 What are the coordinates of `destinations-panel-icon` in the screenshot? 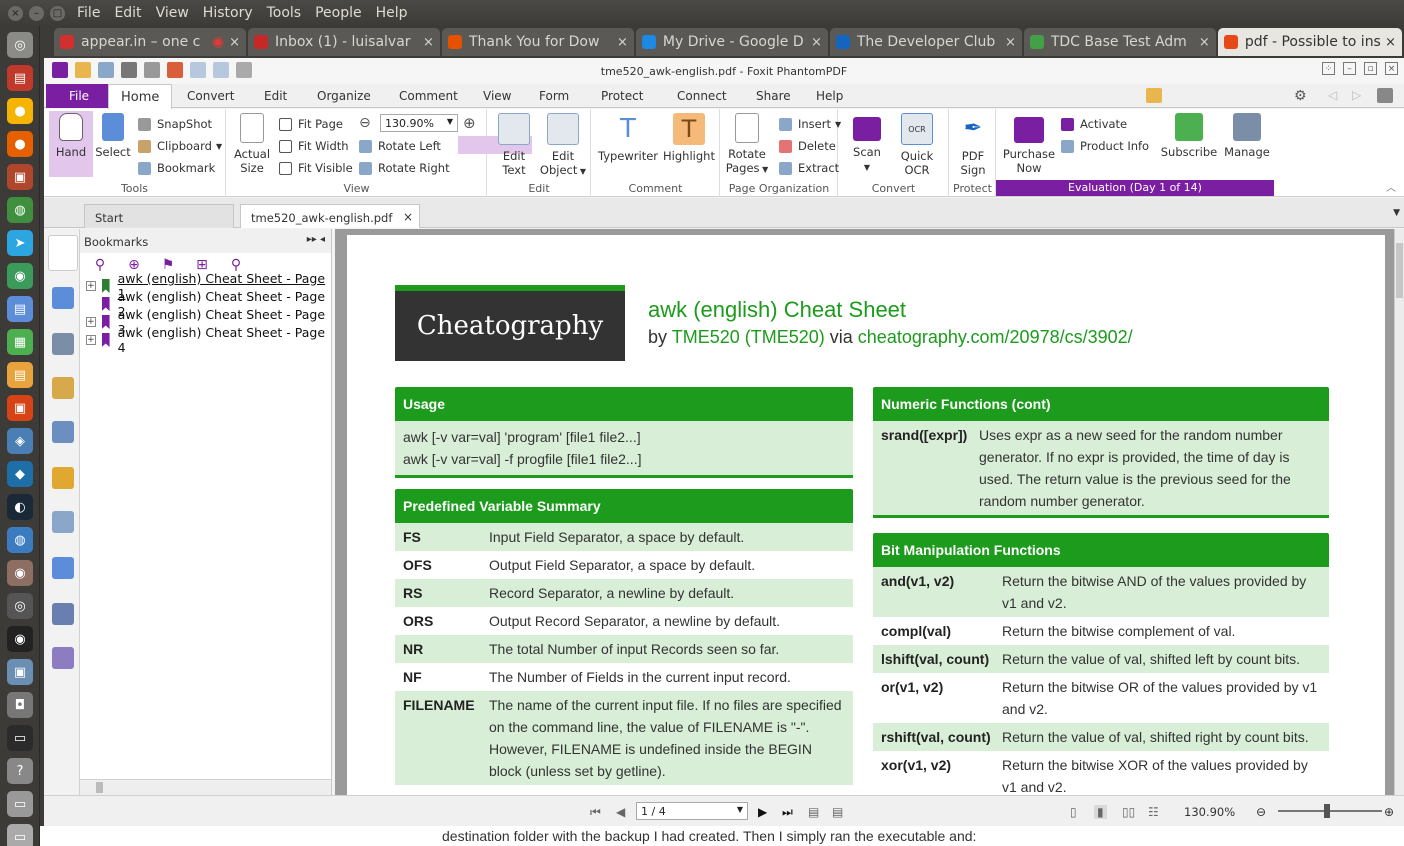 It's located at (63, 658).